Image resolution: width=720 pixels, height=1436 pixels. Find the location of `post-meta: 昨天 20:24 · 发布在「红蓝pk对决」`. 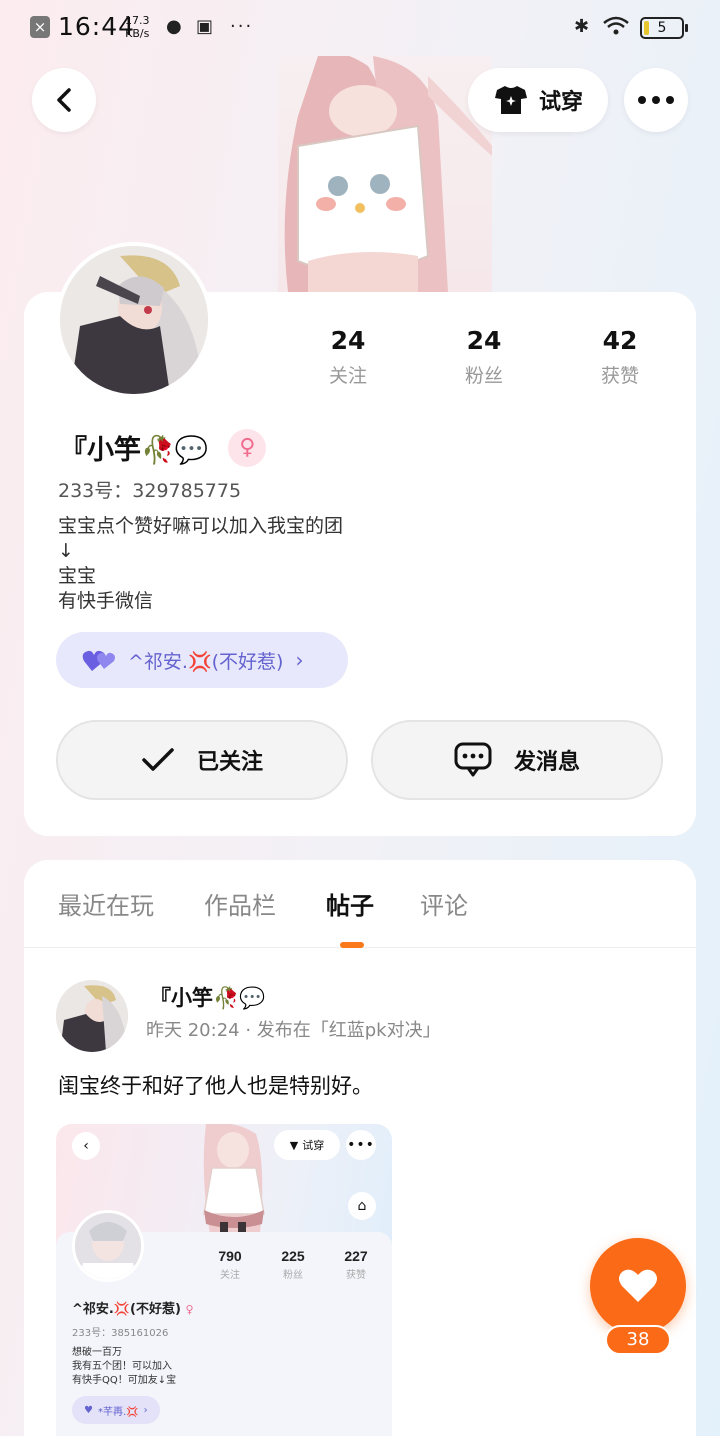

post-meta: 昨天 20:24 · 发布在「红蓝pk对决」 is located at coordinates (293, 1029).